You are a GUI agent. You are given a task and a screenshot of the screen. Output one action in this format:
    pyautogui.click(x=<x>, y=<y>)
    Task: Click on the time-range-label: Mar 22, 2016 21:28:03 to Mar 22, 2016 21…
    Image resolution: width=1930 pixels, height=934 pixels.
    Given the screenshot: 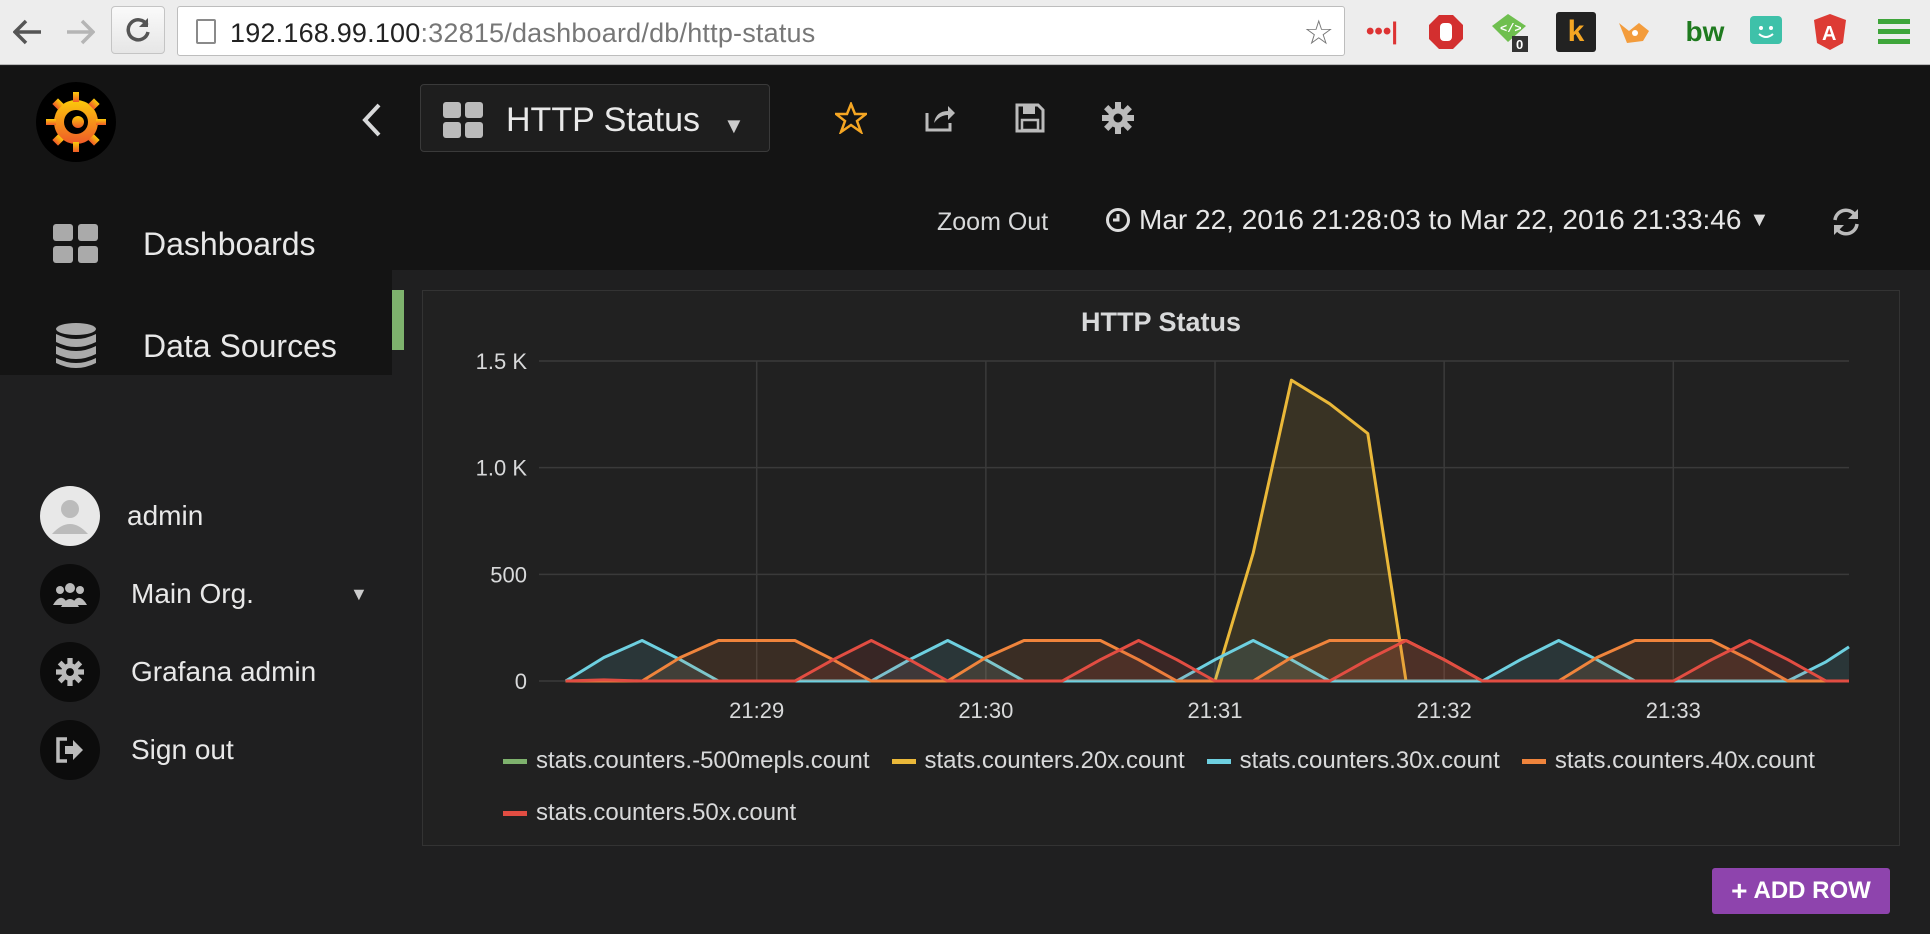 What is the action you would take?
    pyautogui.click(x=1440, y=219)
    